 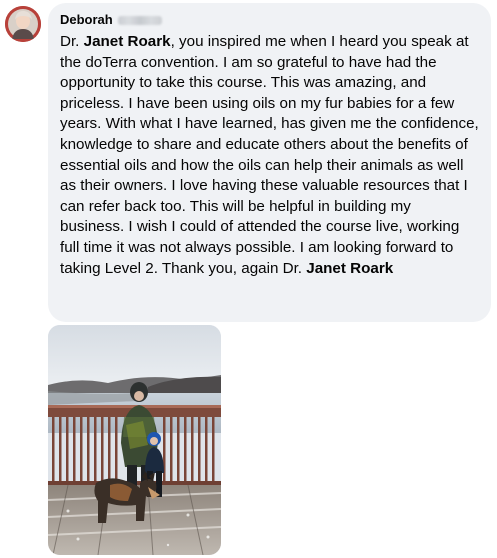 I want to click on comment-author: Deborah, so click(x=269, y=20).